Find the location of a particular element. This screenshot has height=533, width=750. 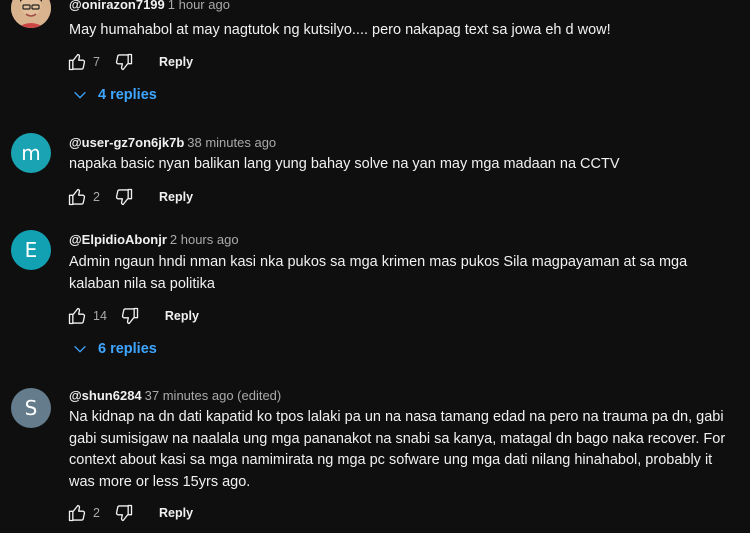

comment-author: @ElpidioAbonjr is located at coordinates (118, 239).